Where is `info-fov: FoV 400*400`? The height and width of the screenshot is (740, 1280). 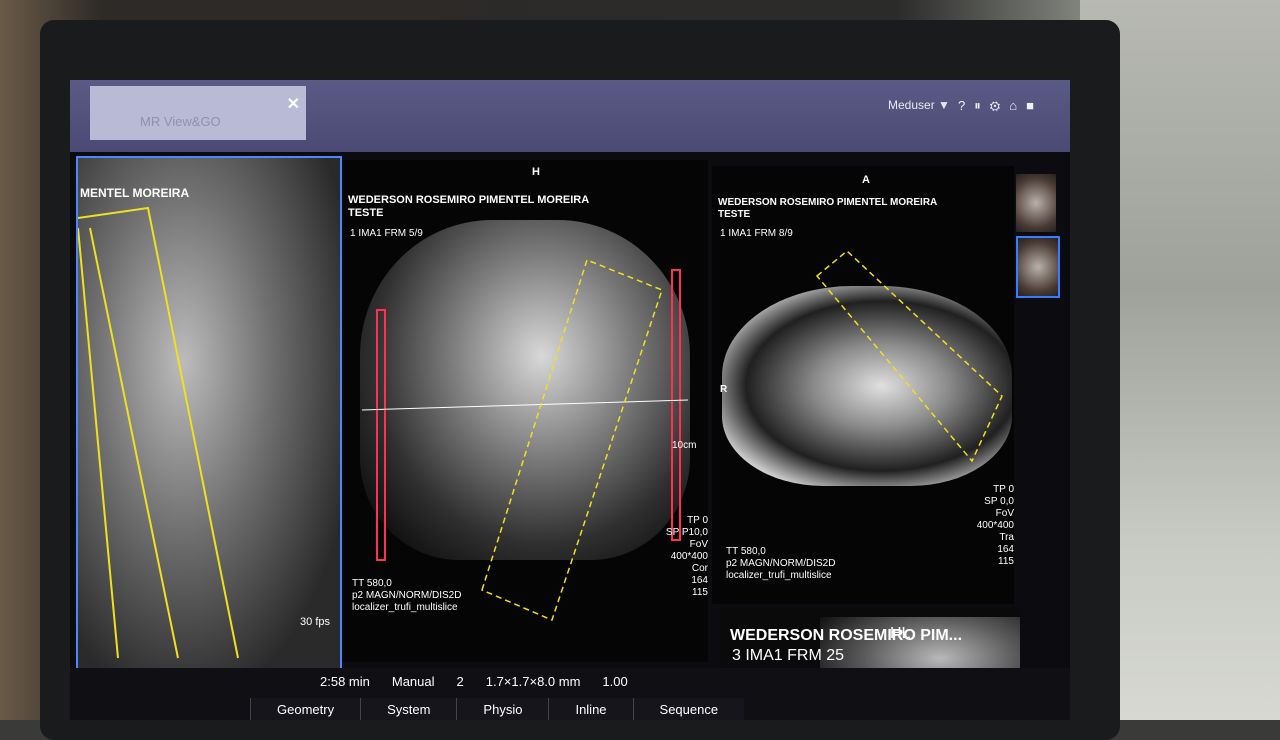
info-fov: FoV 400*400 is located at coordinates (689, 550).